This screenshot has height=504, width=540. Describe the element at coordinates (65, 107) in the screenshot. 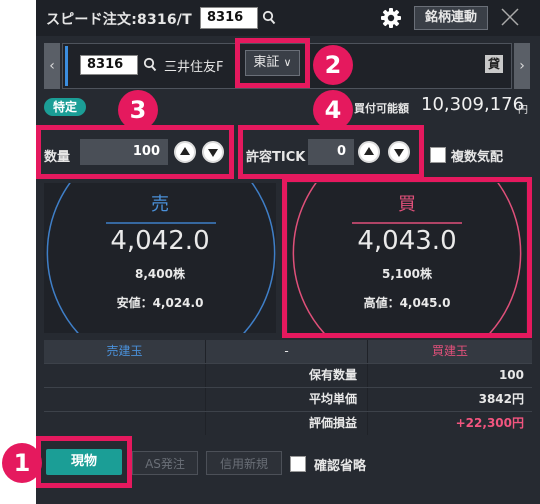

I see `account-type-badge: 特定` at that location.